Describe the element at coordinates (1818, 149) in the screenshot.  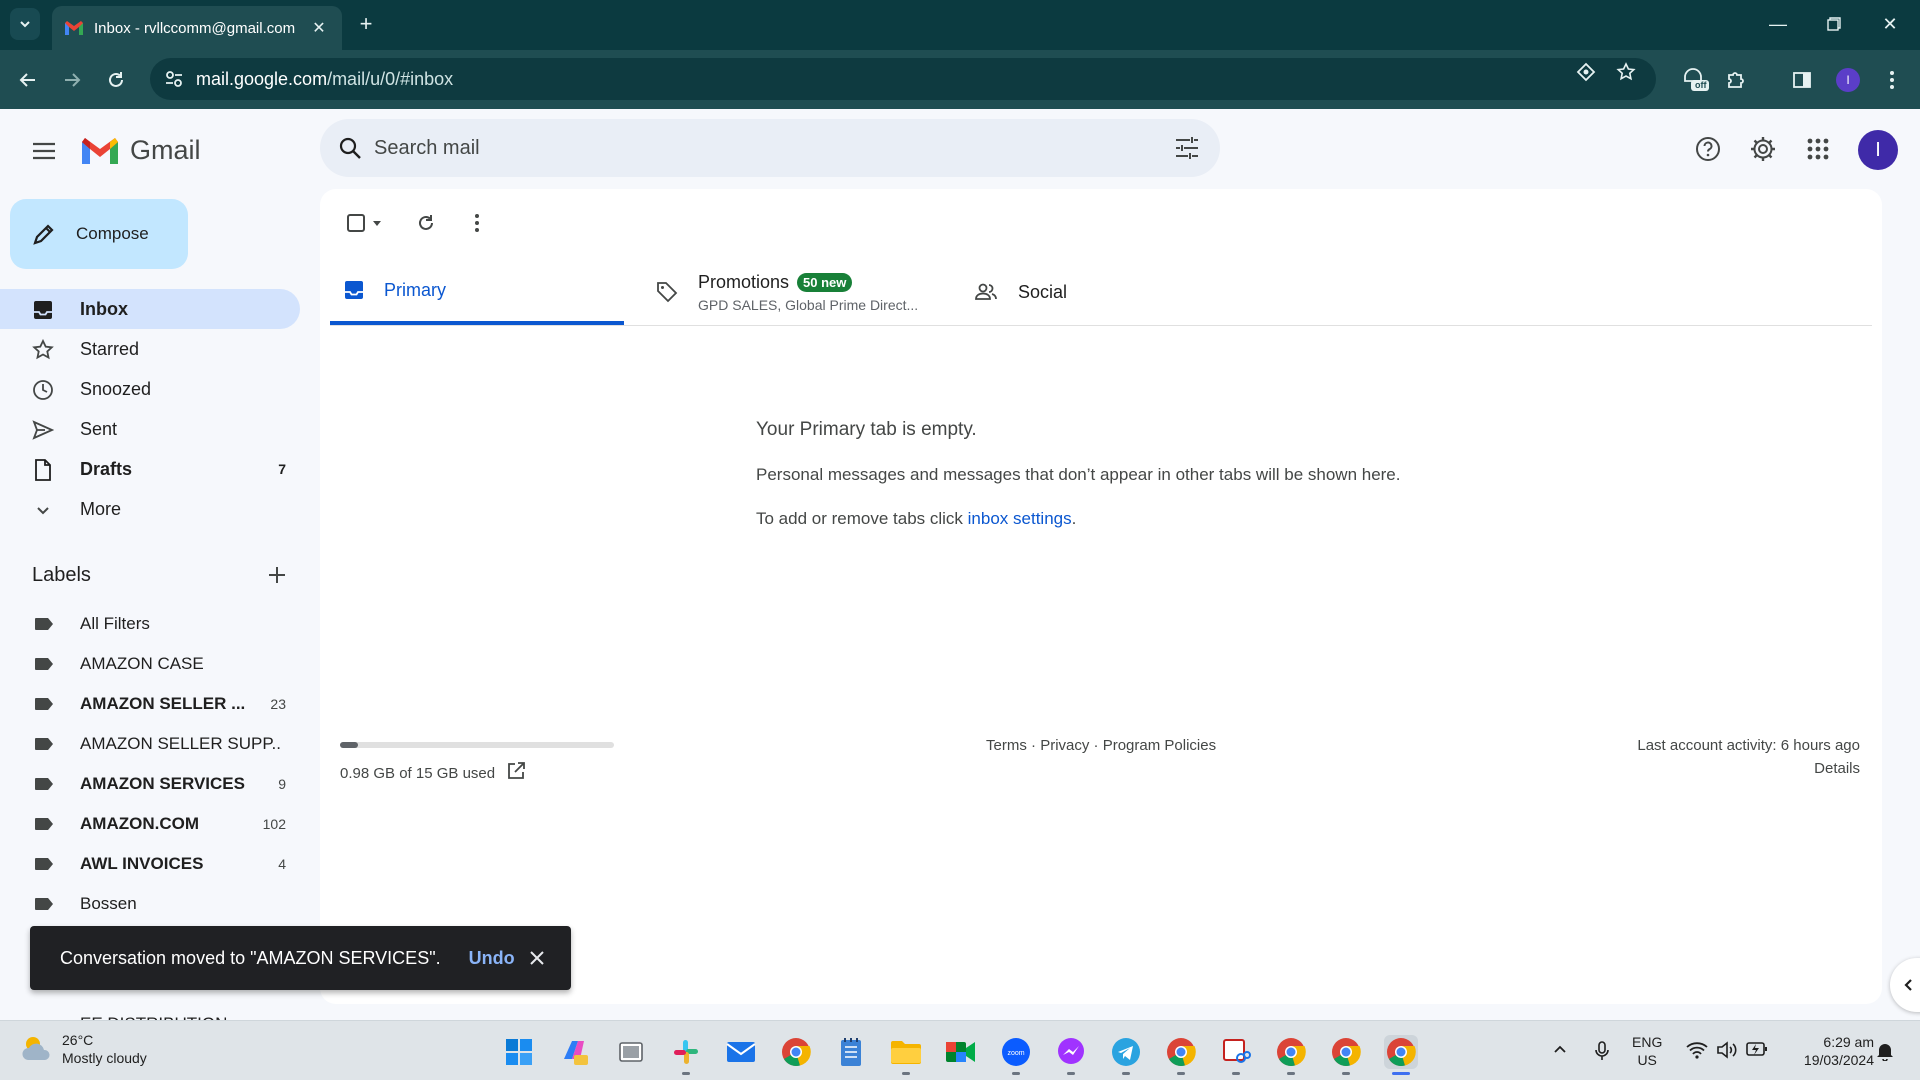
I see `google-apps-button` at that location.